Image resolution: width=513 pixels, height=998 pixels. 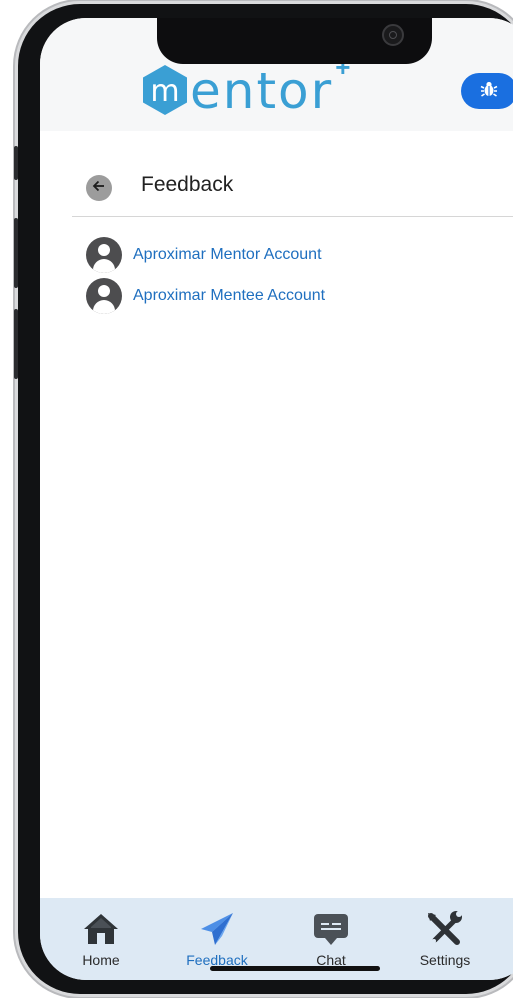 What do you see at coordinates (393, 35) in the screenshot?
I see `front-camera-icon` at bounding box center [393, 35].